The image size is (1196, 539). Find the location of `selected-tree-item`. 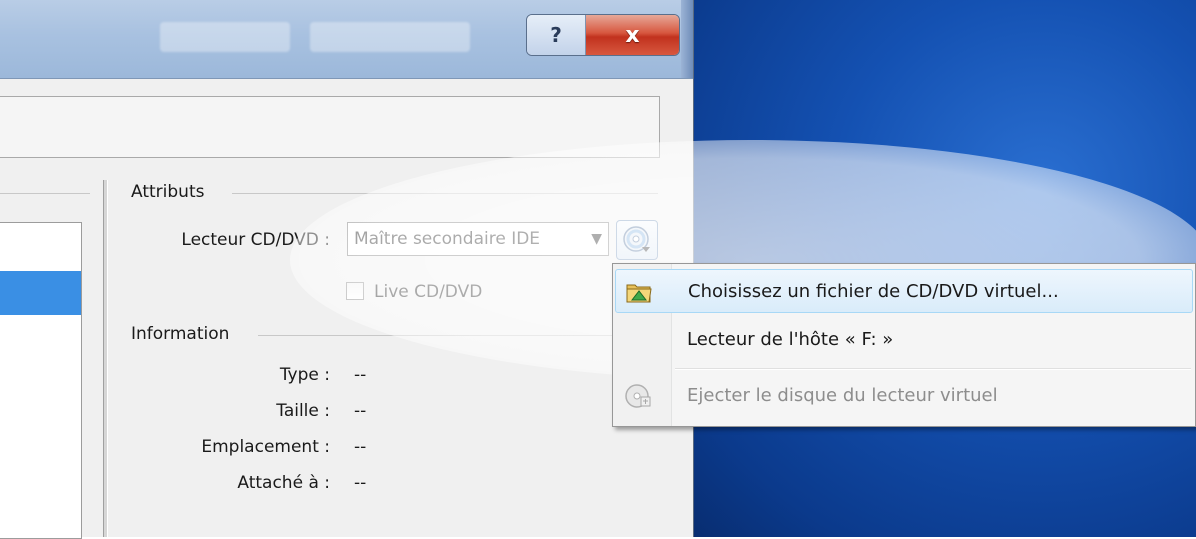

selected-tree-item is located at coordinates (40, 293).